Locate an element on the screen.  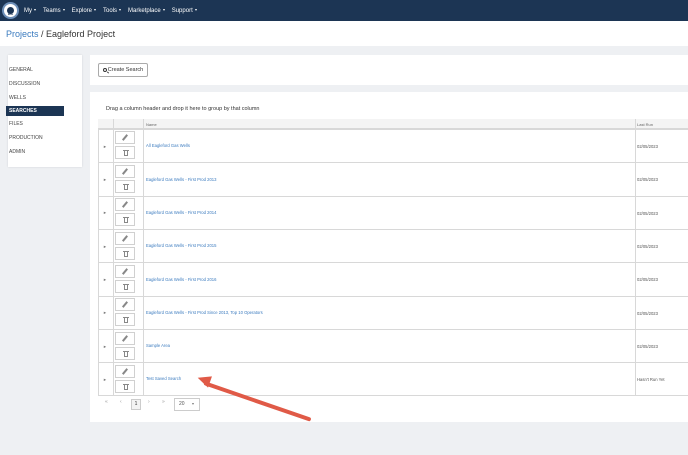
nav-item-tools: Tools is located at coordinates (112, 10).